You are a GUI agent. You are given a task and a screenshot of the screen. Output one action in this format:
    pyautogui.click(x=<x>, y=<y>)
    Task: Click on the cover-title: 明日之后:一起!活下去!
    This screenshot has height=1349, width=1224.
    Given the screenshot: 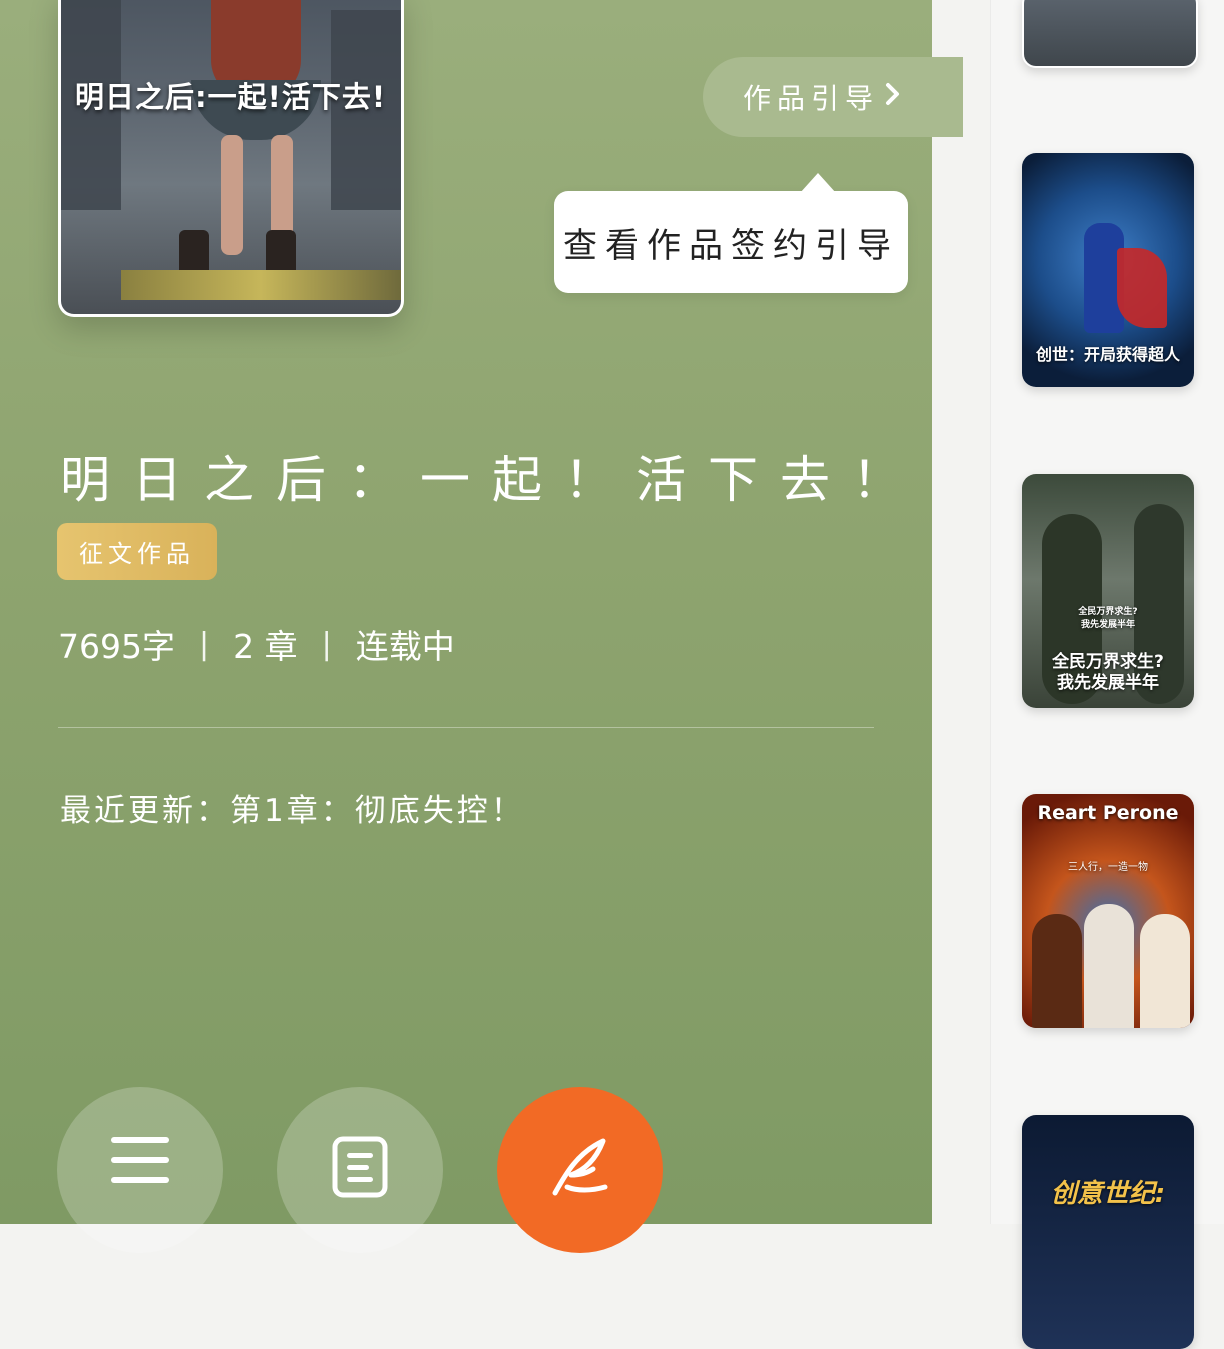 What is the action you would take?
    pyautogui.click(x=231, y=97)
    